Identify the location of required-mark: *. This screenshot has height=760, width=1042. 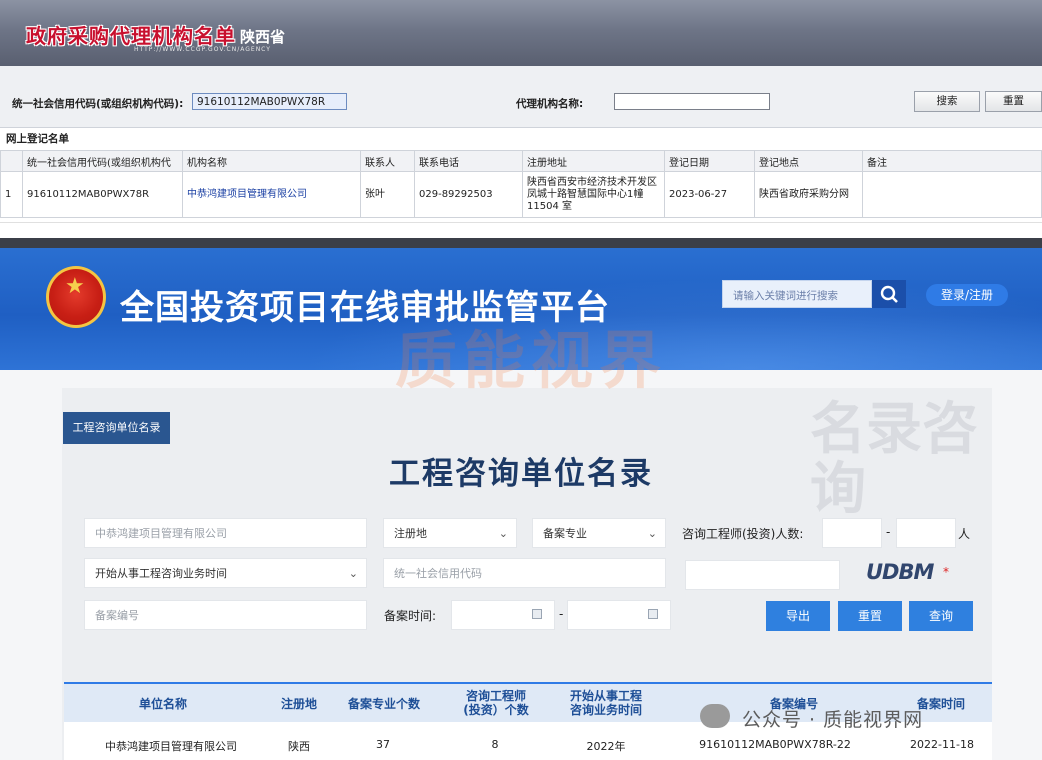
(946, 572).